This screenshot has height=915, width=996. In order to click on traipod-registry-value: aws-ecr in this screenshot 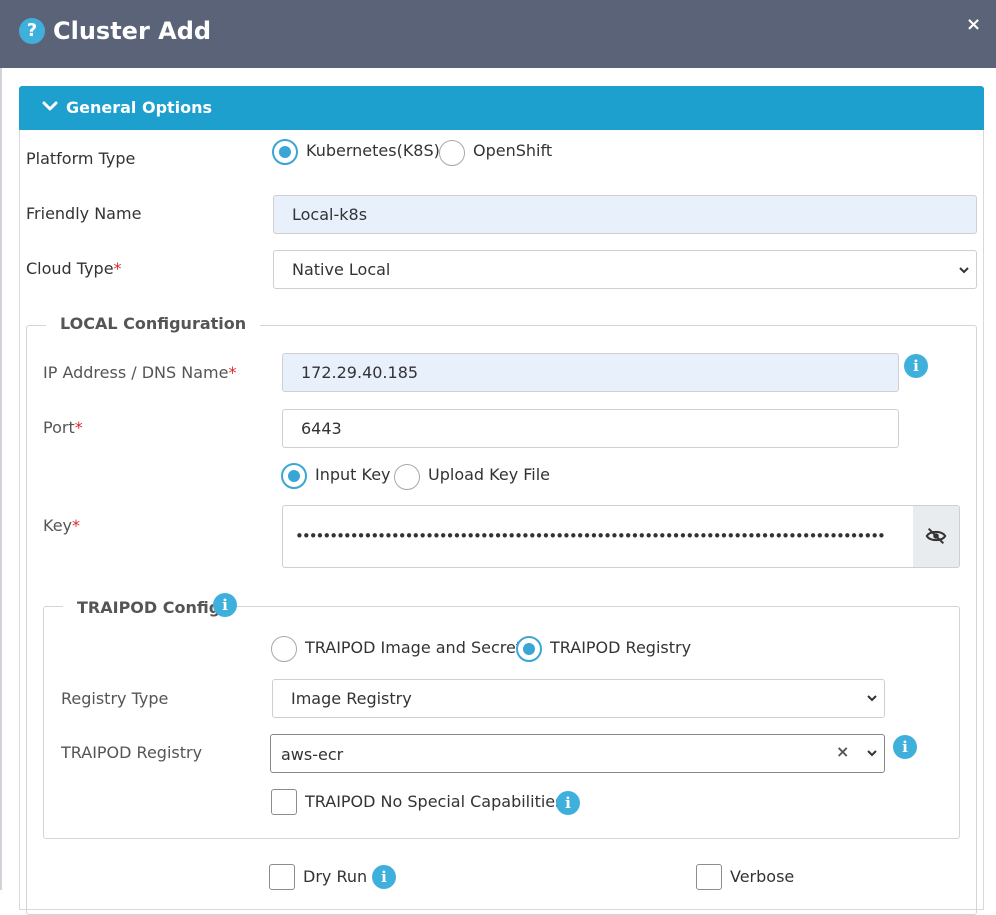, I will do `click(312, 754)`.